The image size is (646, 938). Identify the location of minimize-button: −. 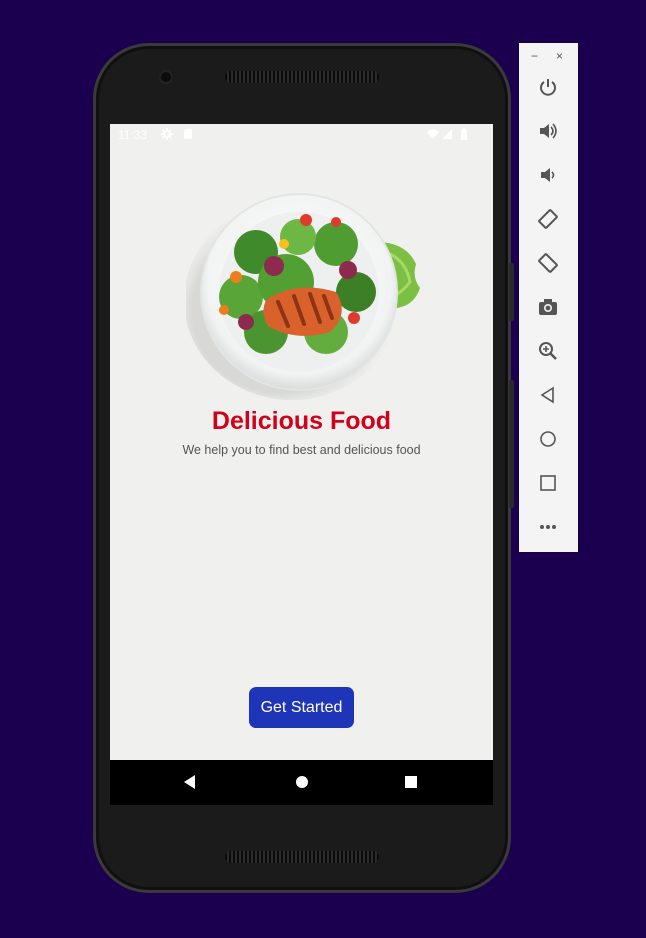
(534, 56).